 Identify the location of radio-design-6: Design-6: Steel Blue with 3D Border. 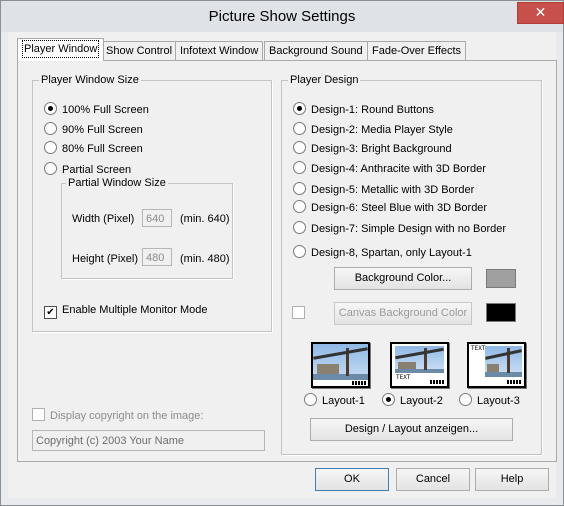
(390, 207).